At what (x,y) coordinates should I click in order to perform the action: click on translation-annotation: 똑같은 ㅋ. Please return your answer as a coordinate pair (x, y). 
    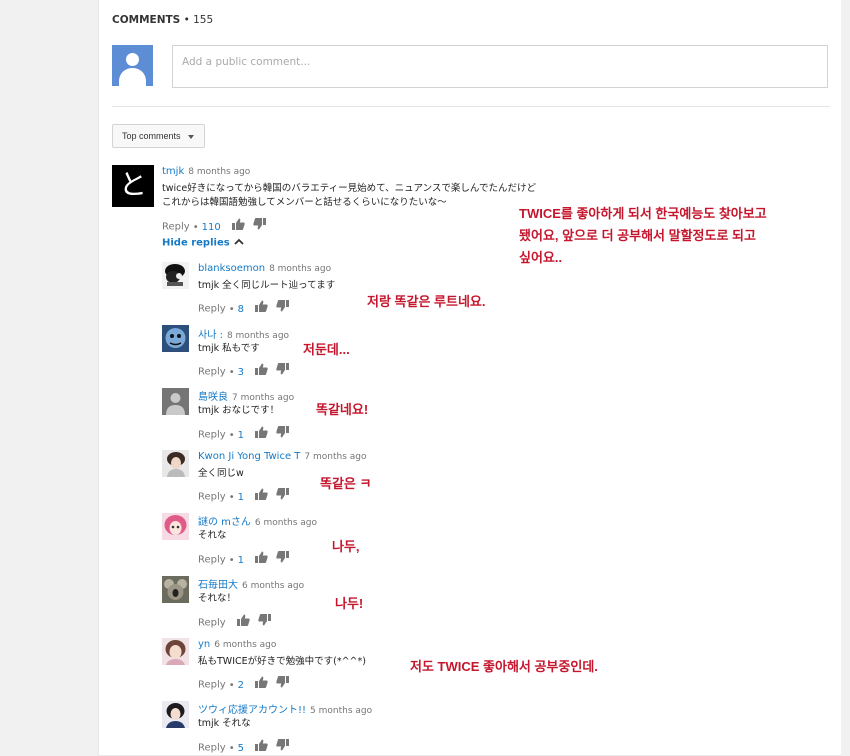
    Looking at the image, I should click on (346, 483).